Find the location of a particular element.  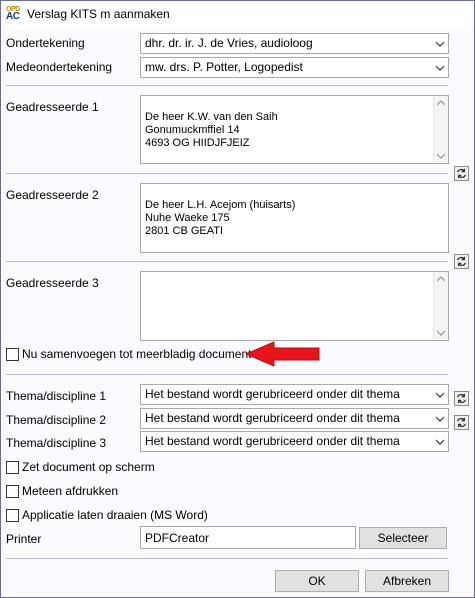

zet-op-scherm-label: Zet document op scherm is located at coordinates (88, 467).